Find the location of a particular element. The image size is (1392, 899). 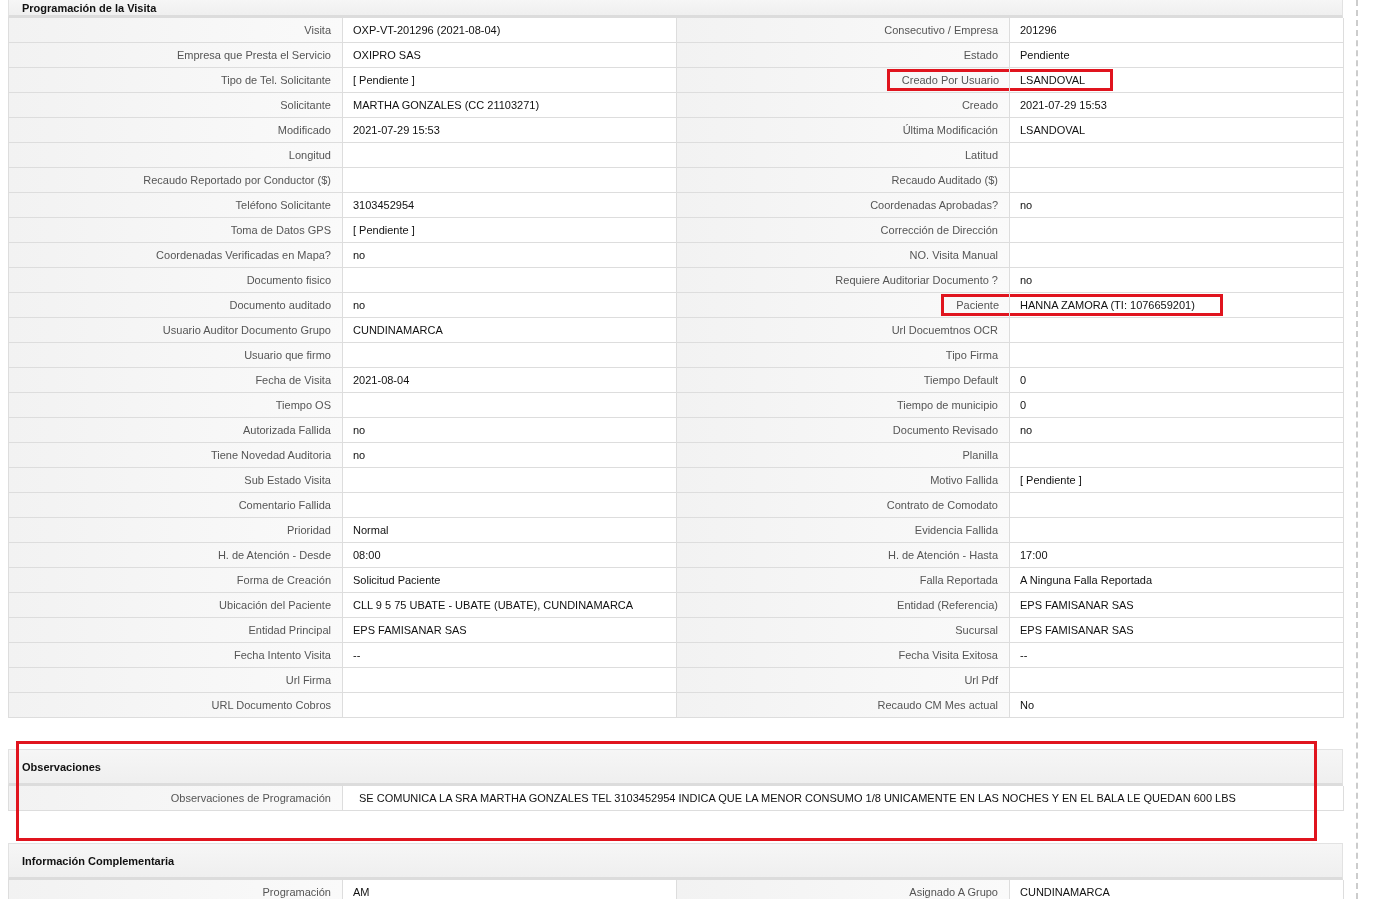

field-label: Entidad Principal is located at coordinates (289, 630).